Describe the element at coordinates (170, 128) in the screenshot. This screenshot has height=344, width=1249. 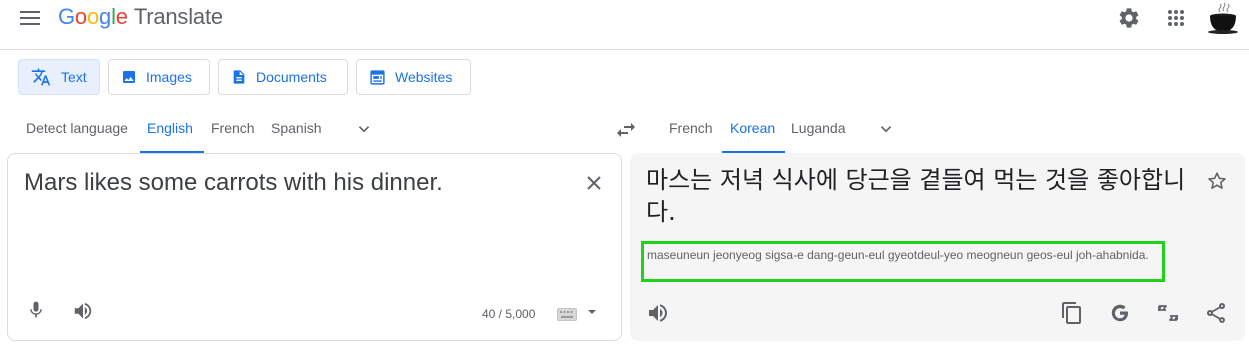
I see `source-lang-english: English` at that location.